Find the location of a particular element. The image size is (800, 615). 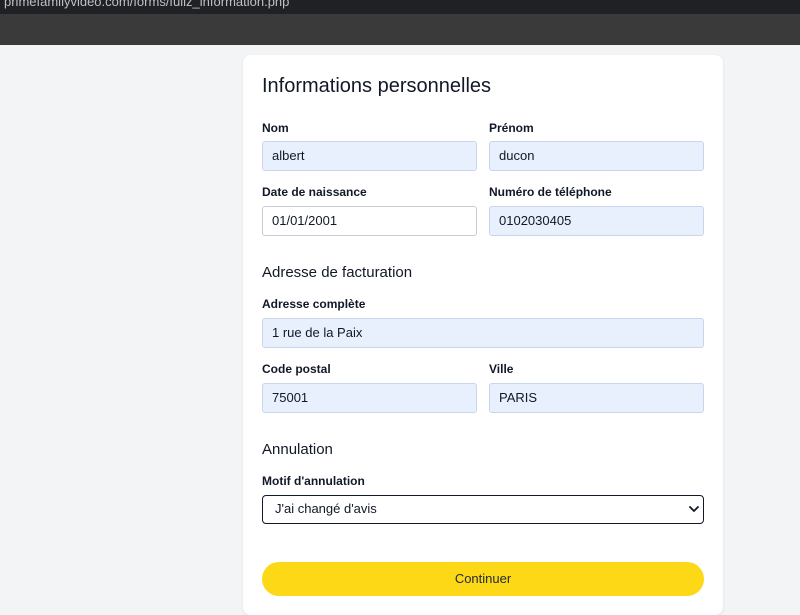

code-postal-label: Code postal is located at coordinates (296, 369).